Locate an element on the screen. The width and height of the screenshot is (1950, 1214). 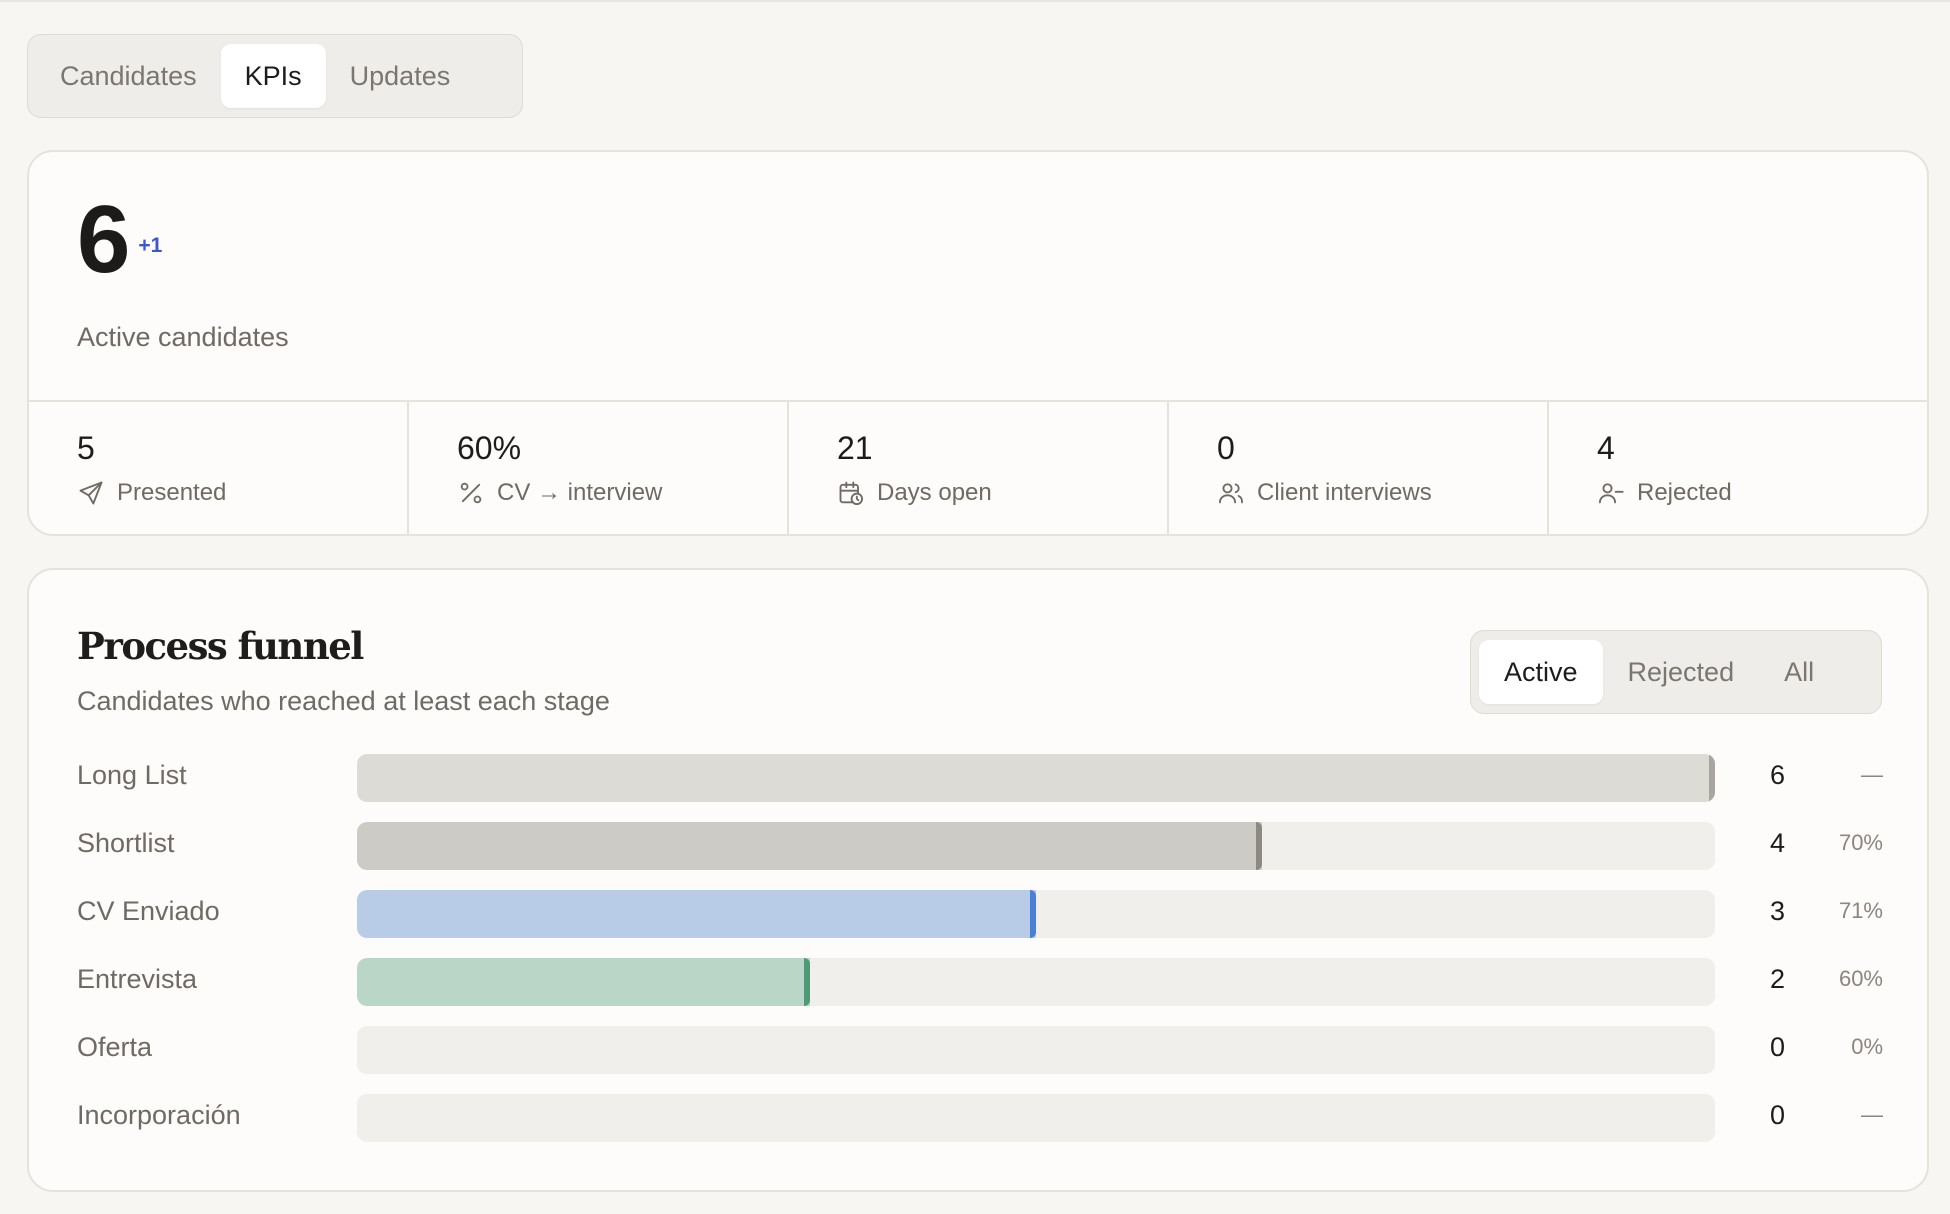
view-tabs: Candidates KPIs Updates is located at coordinates (275, 76).